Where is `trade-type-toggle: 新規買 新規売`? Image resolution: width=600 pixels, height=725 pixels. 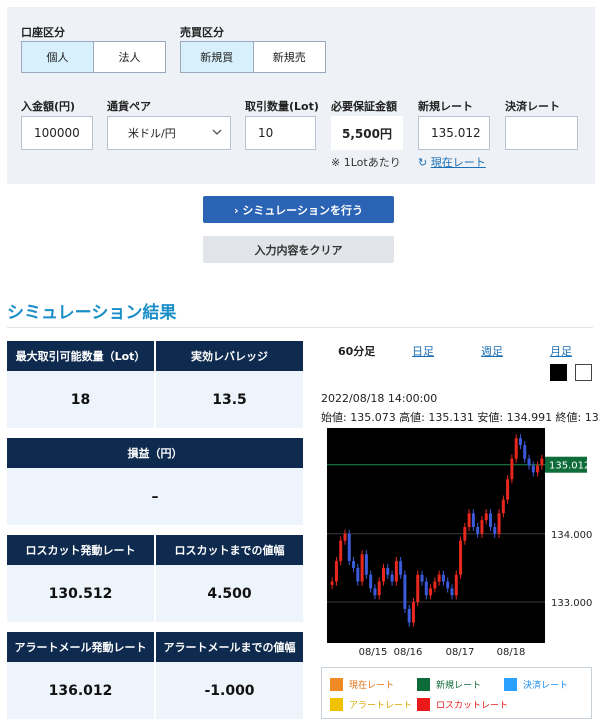
trade-type-toggle: 新規買 新規売 is located at coordinates (253, 57).